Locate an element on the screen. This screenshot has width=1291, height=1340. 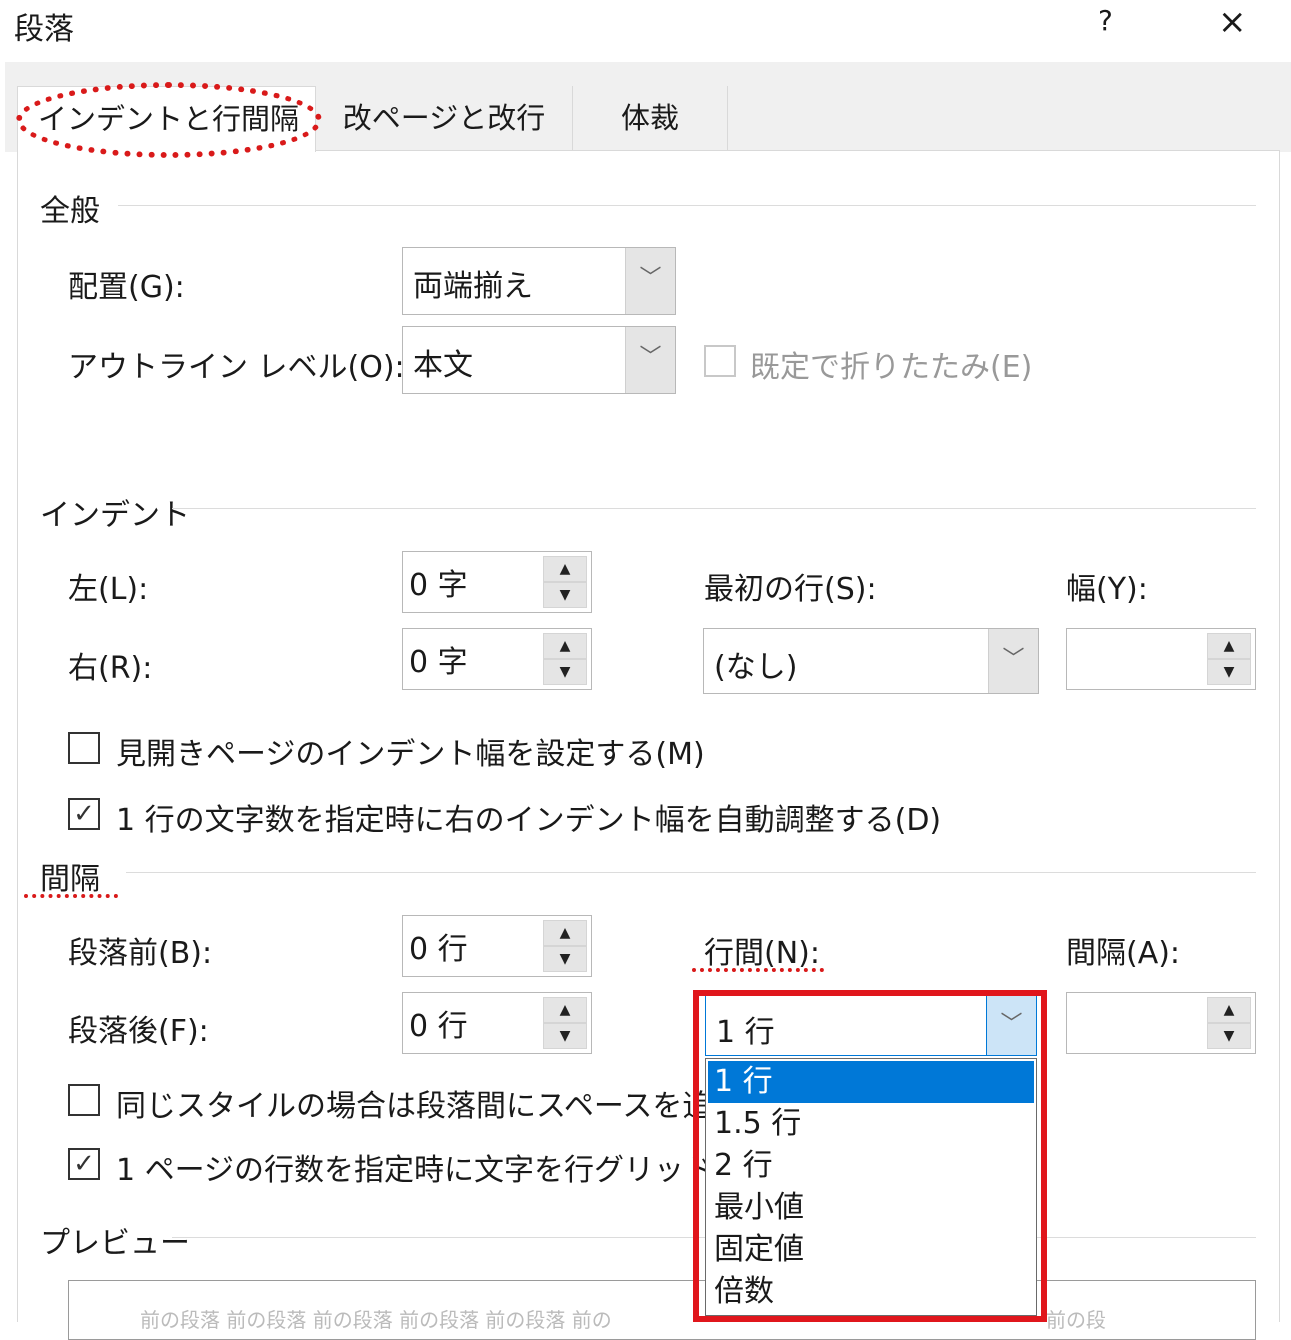
auto-adjust-checkbox: ✓ is located at coordinates (84, 814).